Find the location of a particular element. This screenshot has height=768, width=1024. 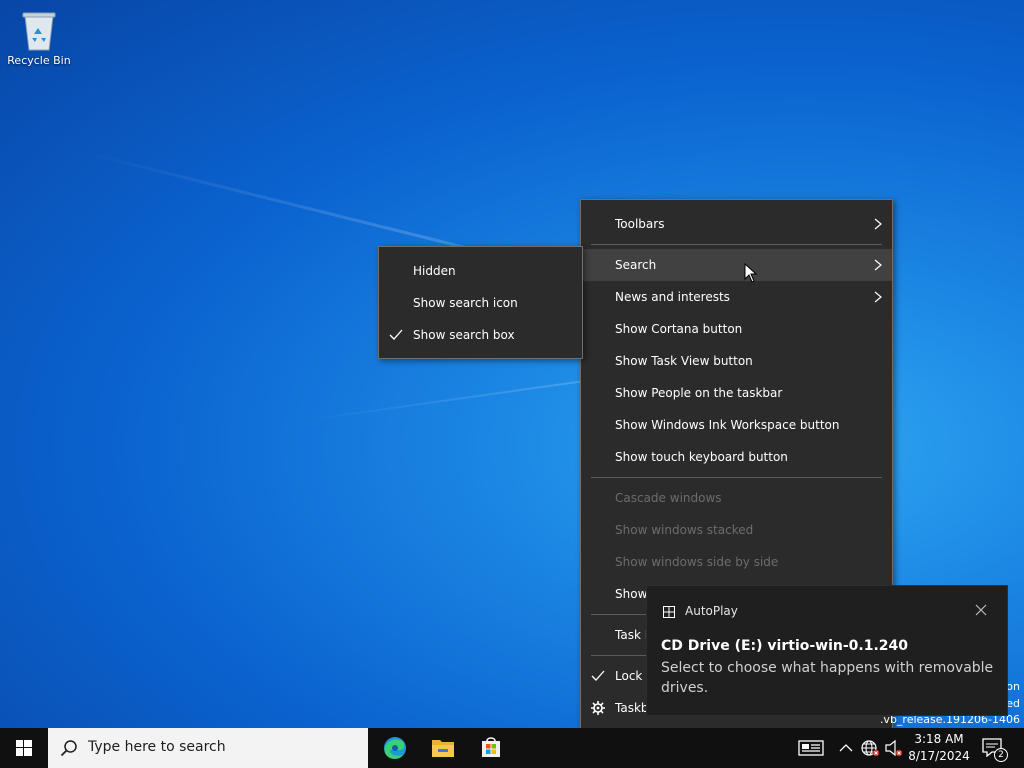

taskbar-app-edge is located at coordinates (395, 748).